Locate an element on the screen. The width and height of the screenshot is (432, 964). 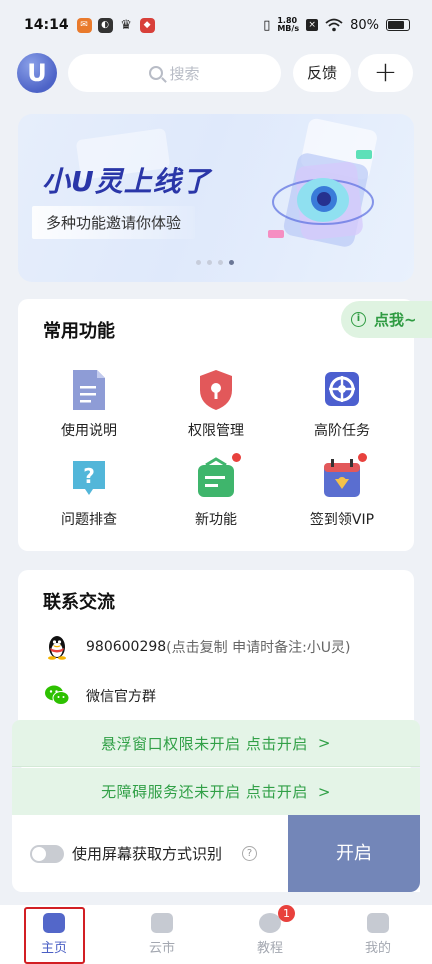
function-label: 新功能 is located at coordinates (216, 520).